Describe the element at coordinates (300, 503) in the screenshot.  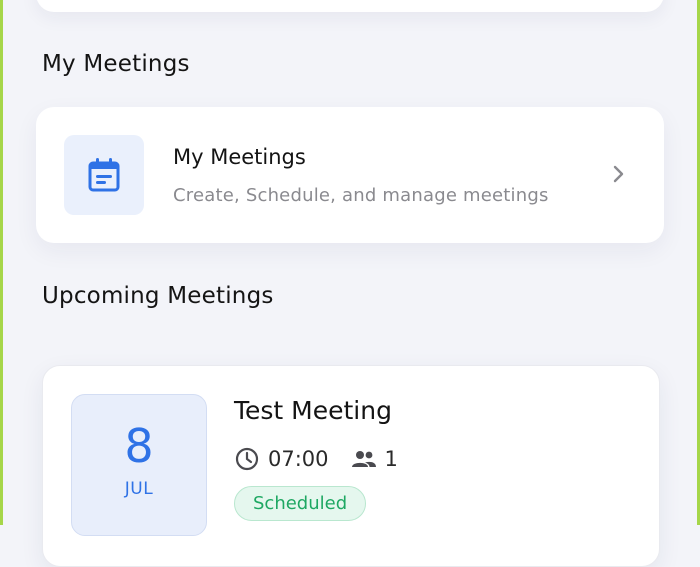
I see `status-badge: Scheduled` at that location.